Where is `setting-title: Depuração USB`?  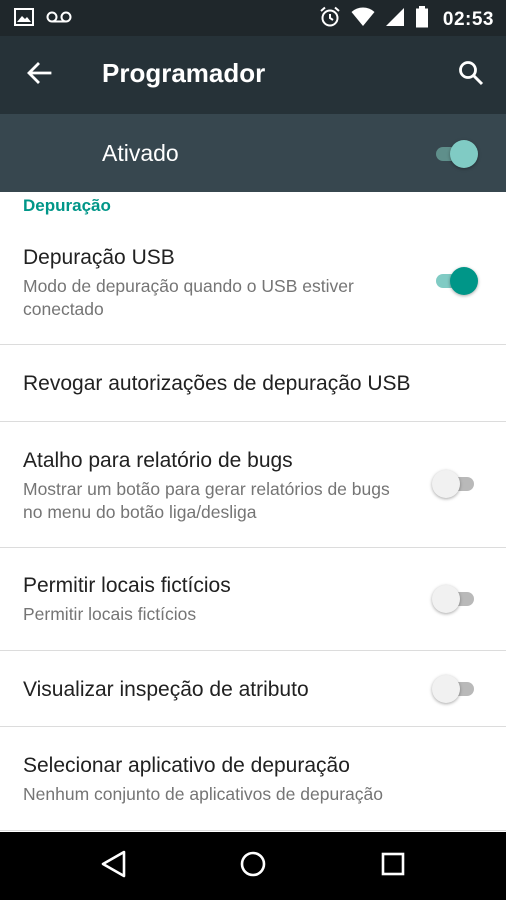 setting-title: Depuração USB is located at coordinates (99, 257).